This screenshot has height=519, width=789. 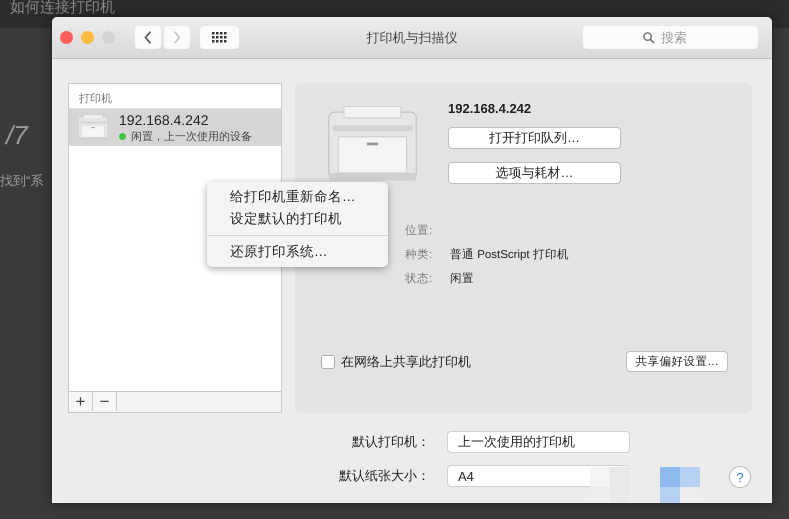 What do you see at coordinates (740, 477) in the screenshot?
I see `help-button: ?` at bounding box center [740, 477].